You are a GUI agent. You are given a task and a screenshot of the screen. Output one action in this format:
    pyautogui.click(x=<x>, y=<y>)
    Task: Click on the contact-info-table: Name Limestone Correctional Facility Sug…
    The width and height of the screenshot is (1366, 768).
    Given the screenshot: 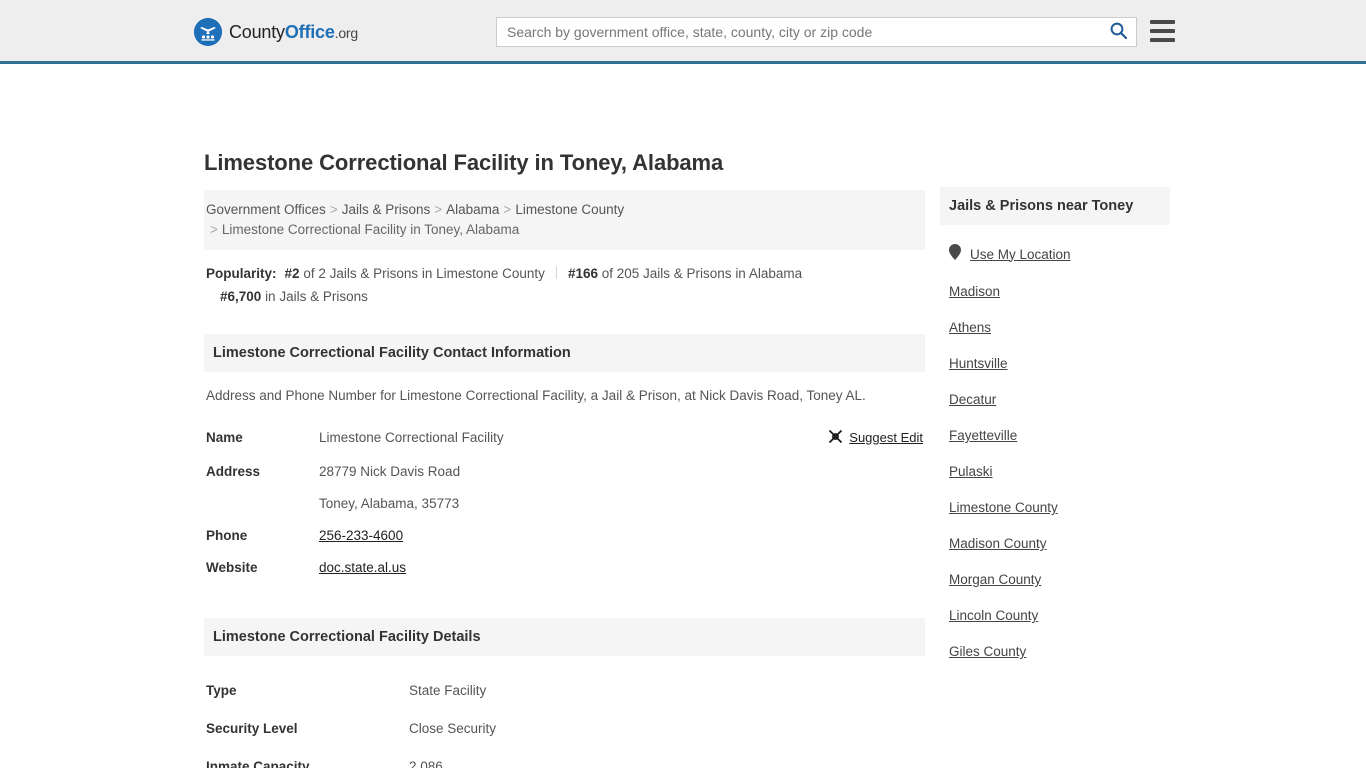 What is the action you would take?
    pyautogui.click(x=564, y=503)
    